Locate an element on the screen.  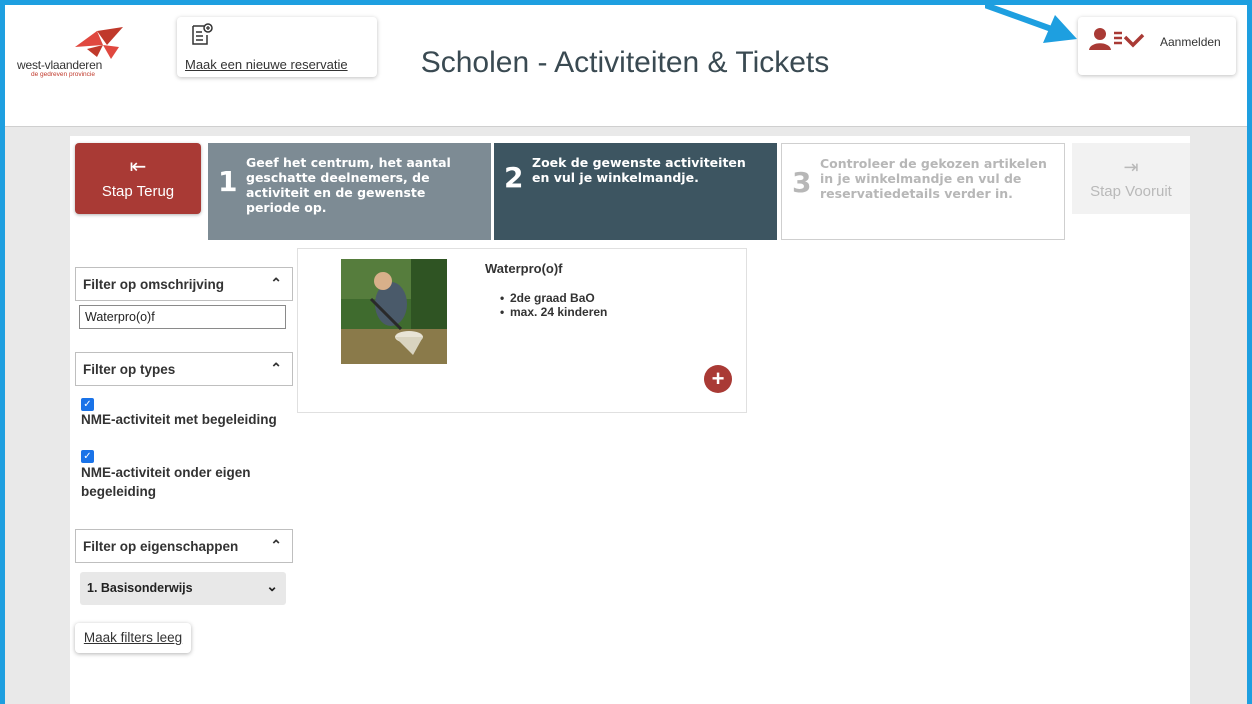
chevron-down-icon: ⌄ is located at coordinates (272, 586).